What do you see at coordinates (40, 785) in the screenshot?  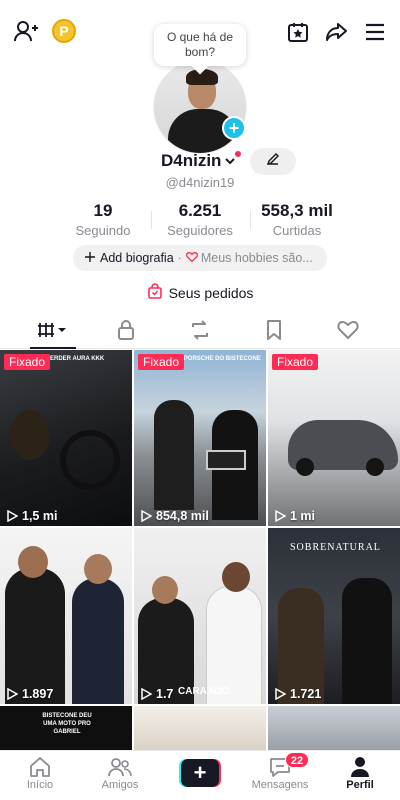 I see `nav-label: Início` at bounding box center [40, 785].